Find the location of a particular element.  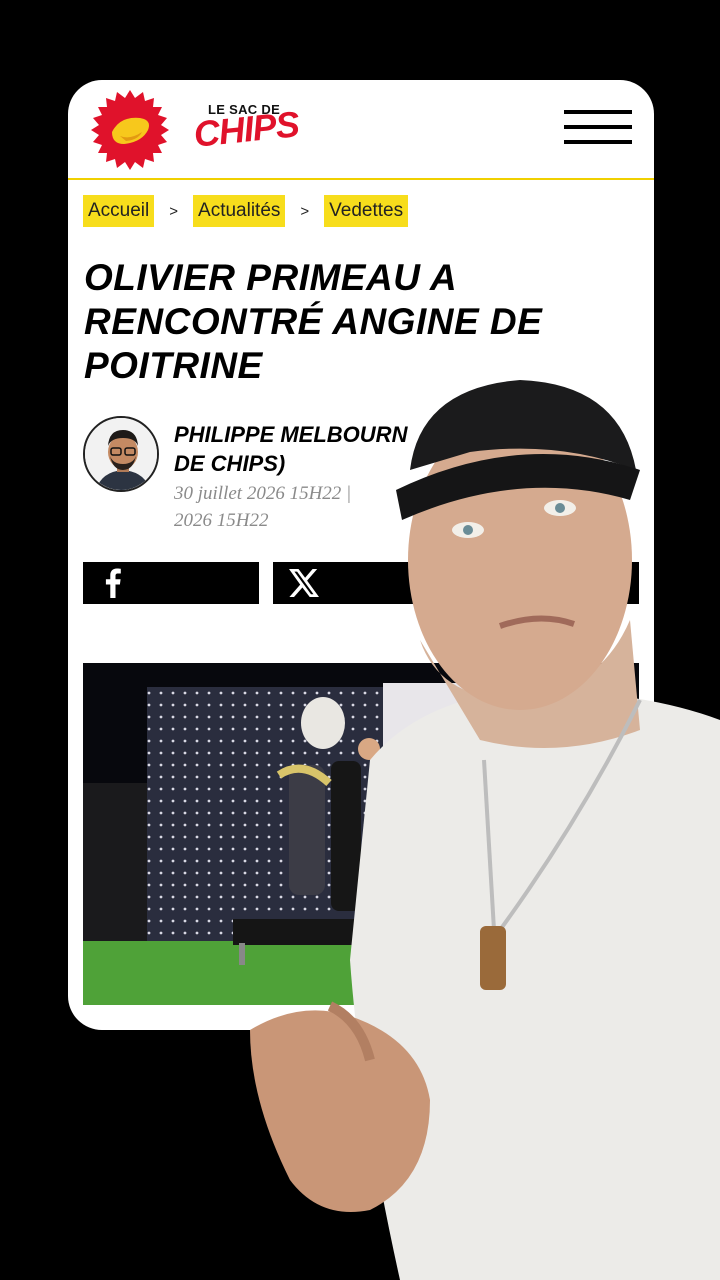

date-line-1: 30 juillet 2026 15H22 | is located at coordinates (263, 493).